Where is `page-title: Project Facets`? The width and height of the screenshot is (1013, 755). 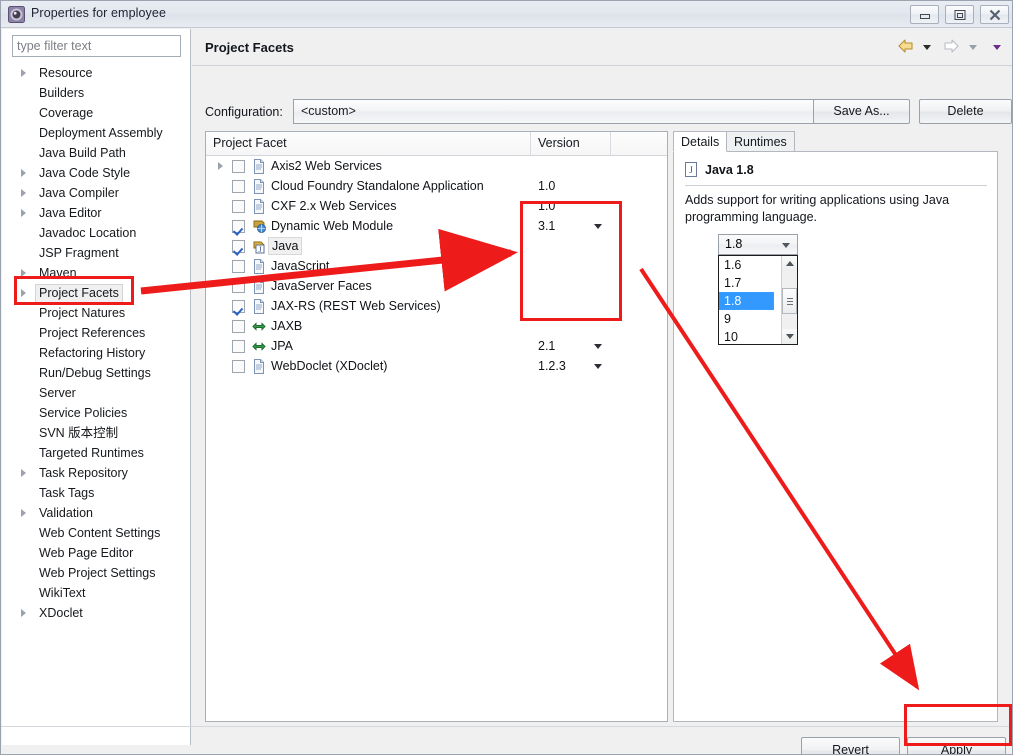
page-title: Project Facets is located at coordinates (249, 47).